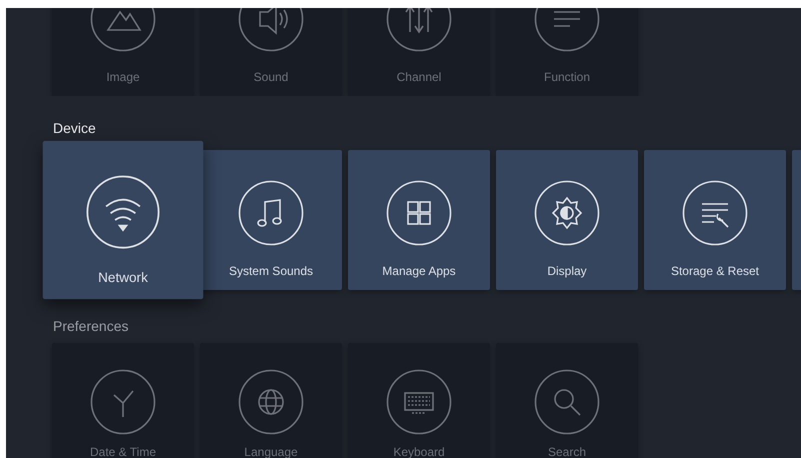 This screenshot has height=458, width=801. I want to click on grid-icon, so click(419, 213).